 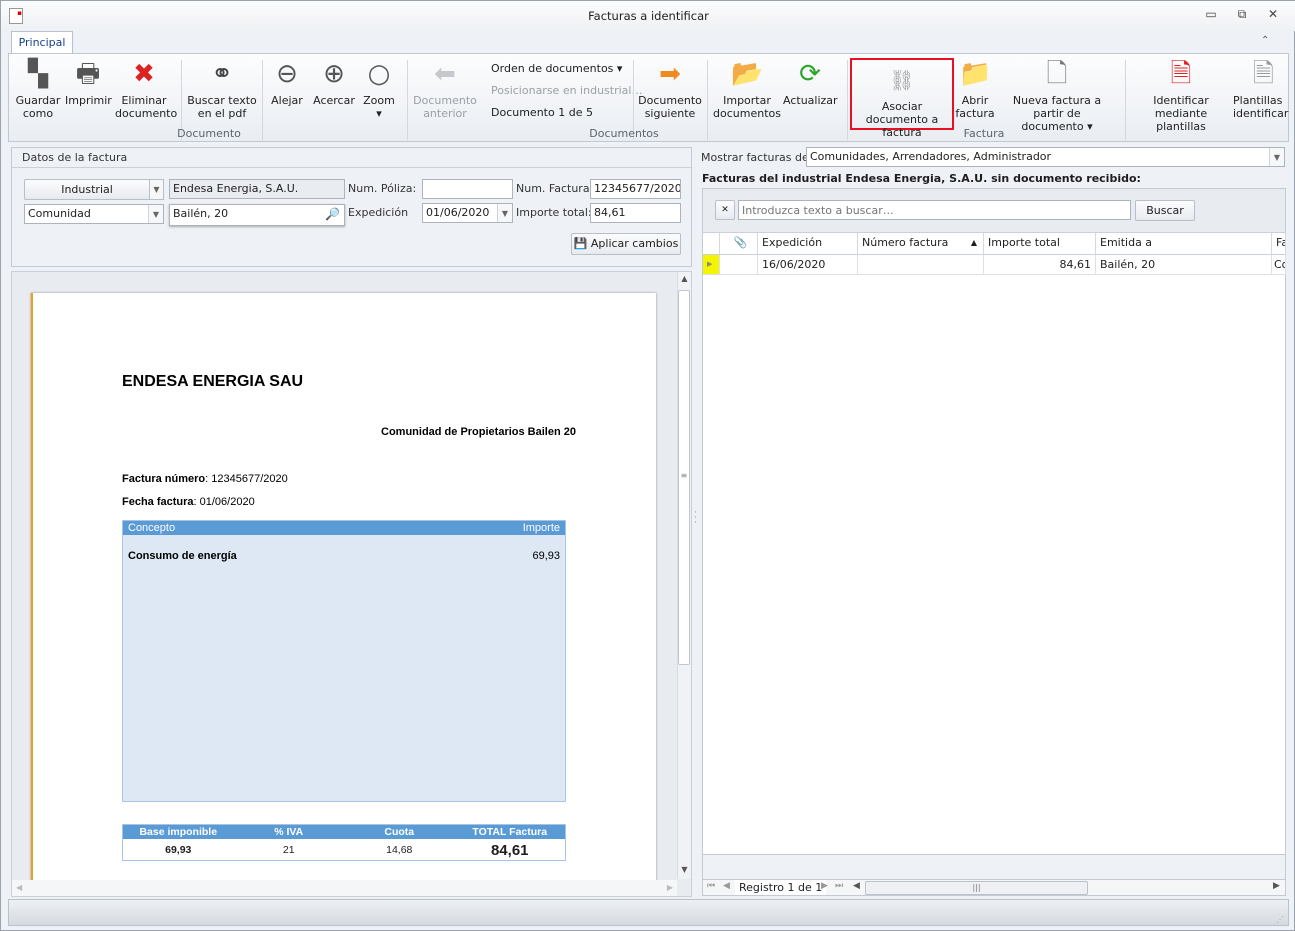 What do you see at coordinates (88, 74) in the screenshot?
I see `printer-icon: 🖶` at bounding box center [88, 74].